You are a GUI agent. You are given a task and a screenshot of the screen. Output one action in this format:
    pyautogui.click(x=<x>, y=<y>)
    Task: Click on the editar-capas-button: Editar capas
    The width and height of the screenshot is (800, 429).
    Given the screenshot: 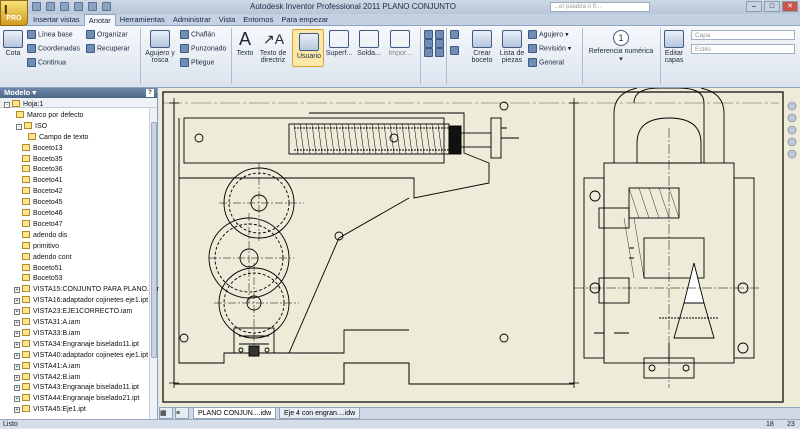 What is the action you would take?
    pyautogui.click(x=674, y=47)
    